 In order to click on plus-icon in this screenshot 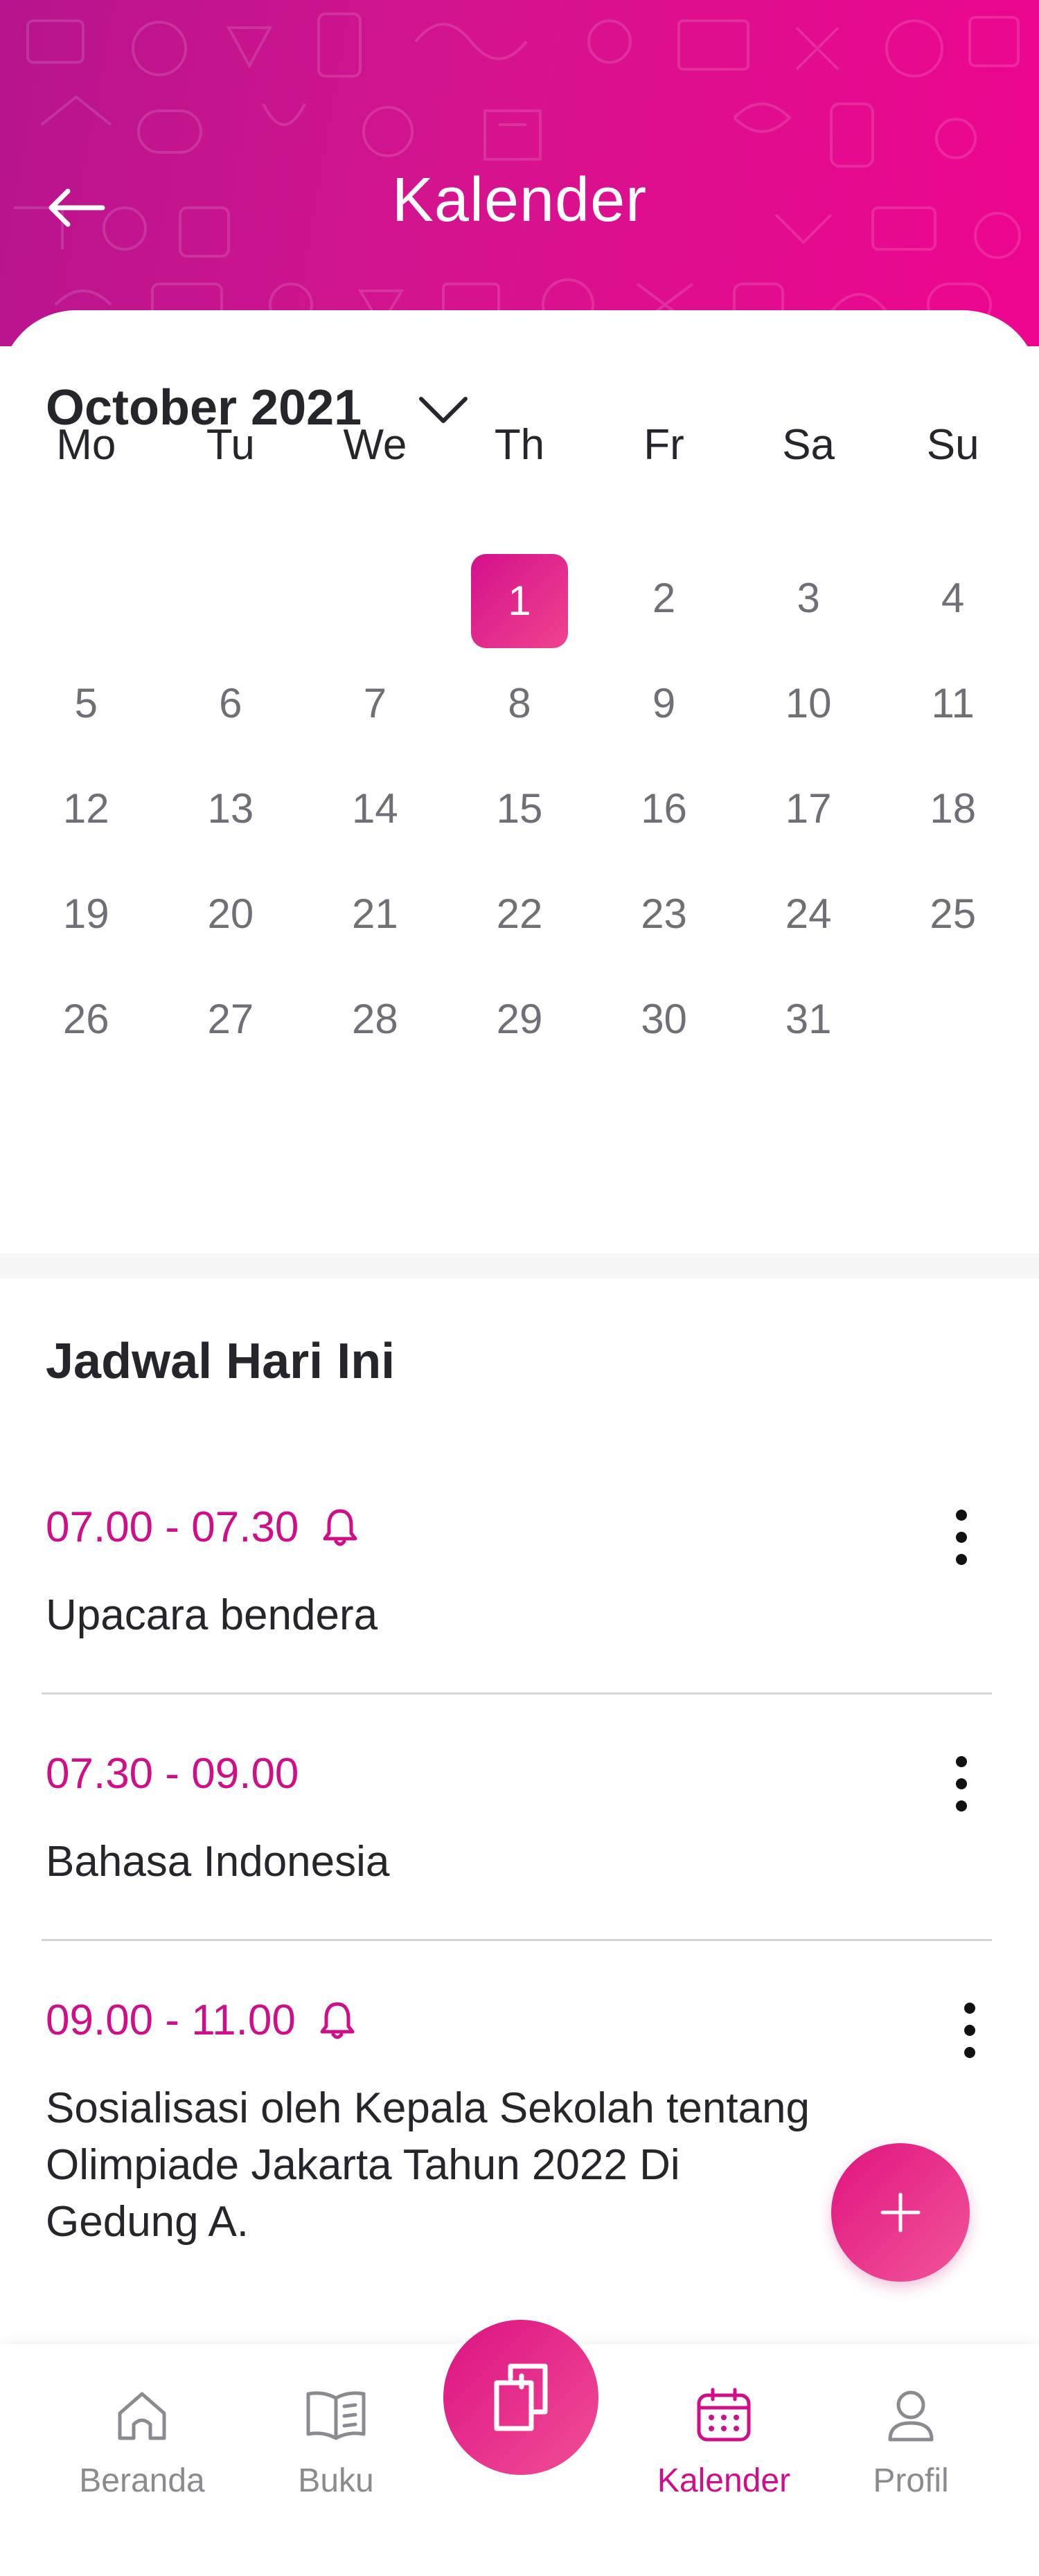, I will do `click(900, 2212)`.